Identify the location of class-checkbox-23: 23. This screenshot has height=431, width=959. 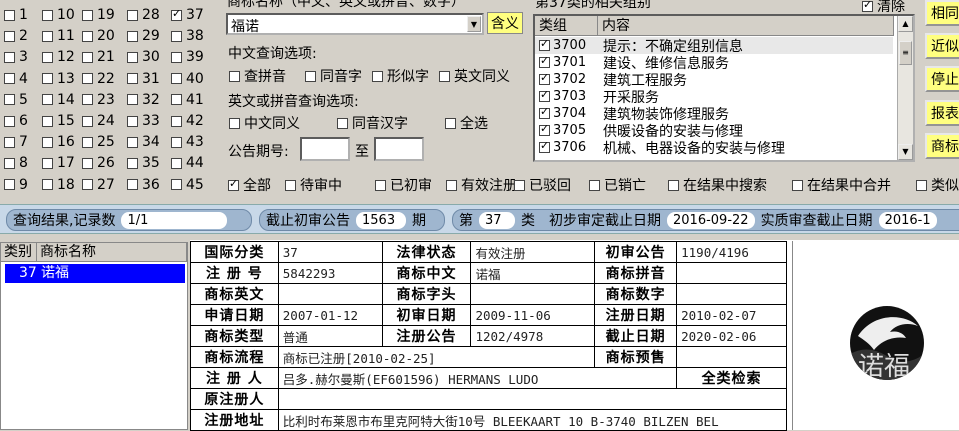
(98, 100).